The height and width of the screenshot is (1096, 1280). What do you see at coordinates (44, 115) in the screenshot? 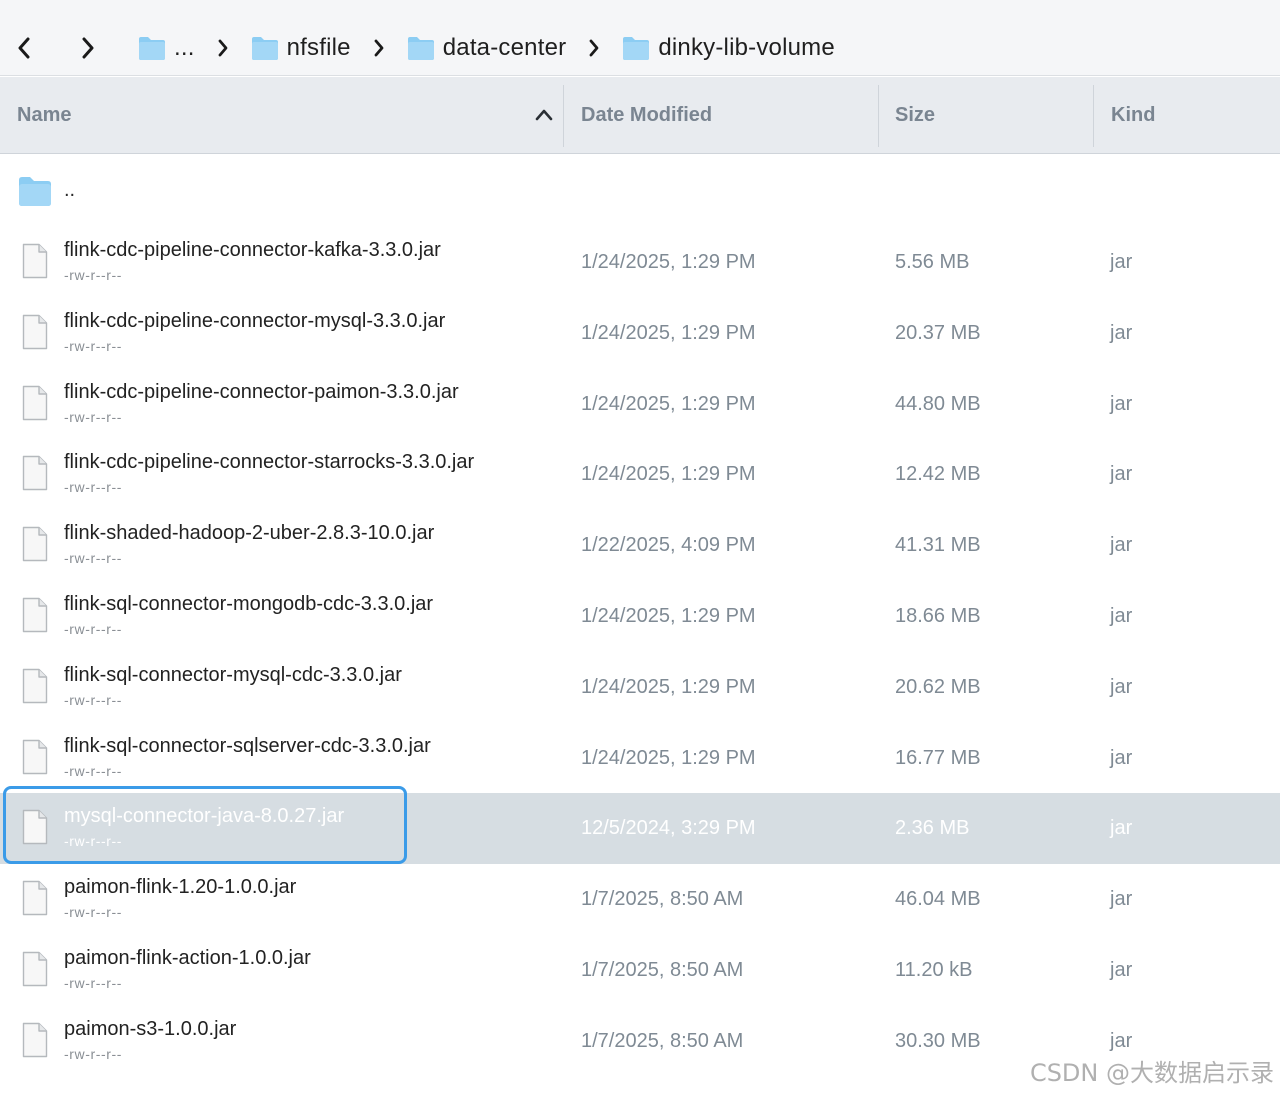
I see `column-name: Name` at bounding box center [44, 115].